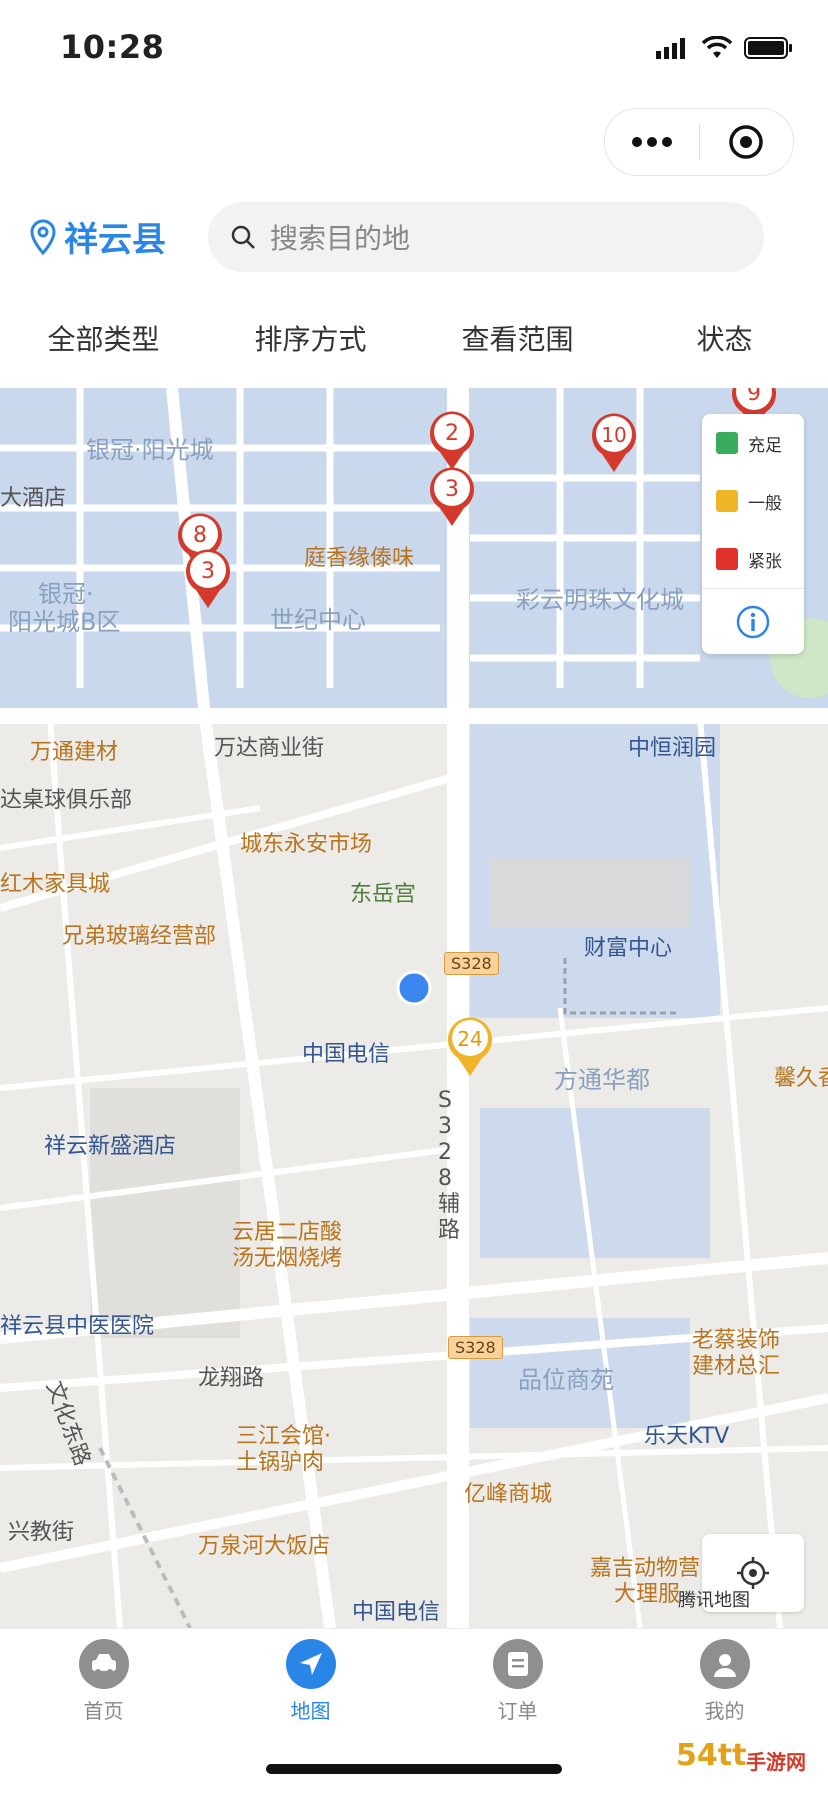  Describe the element at coordinates (112, 47) in the screenshot. I see `status-time: 10:28` at that location.